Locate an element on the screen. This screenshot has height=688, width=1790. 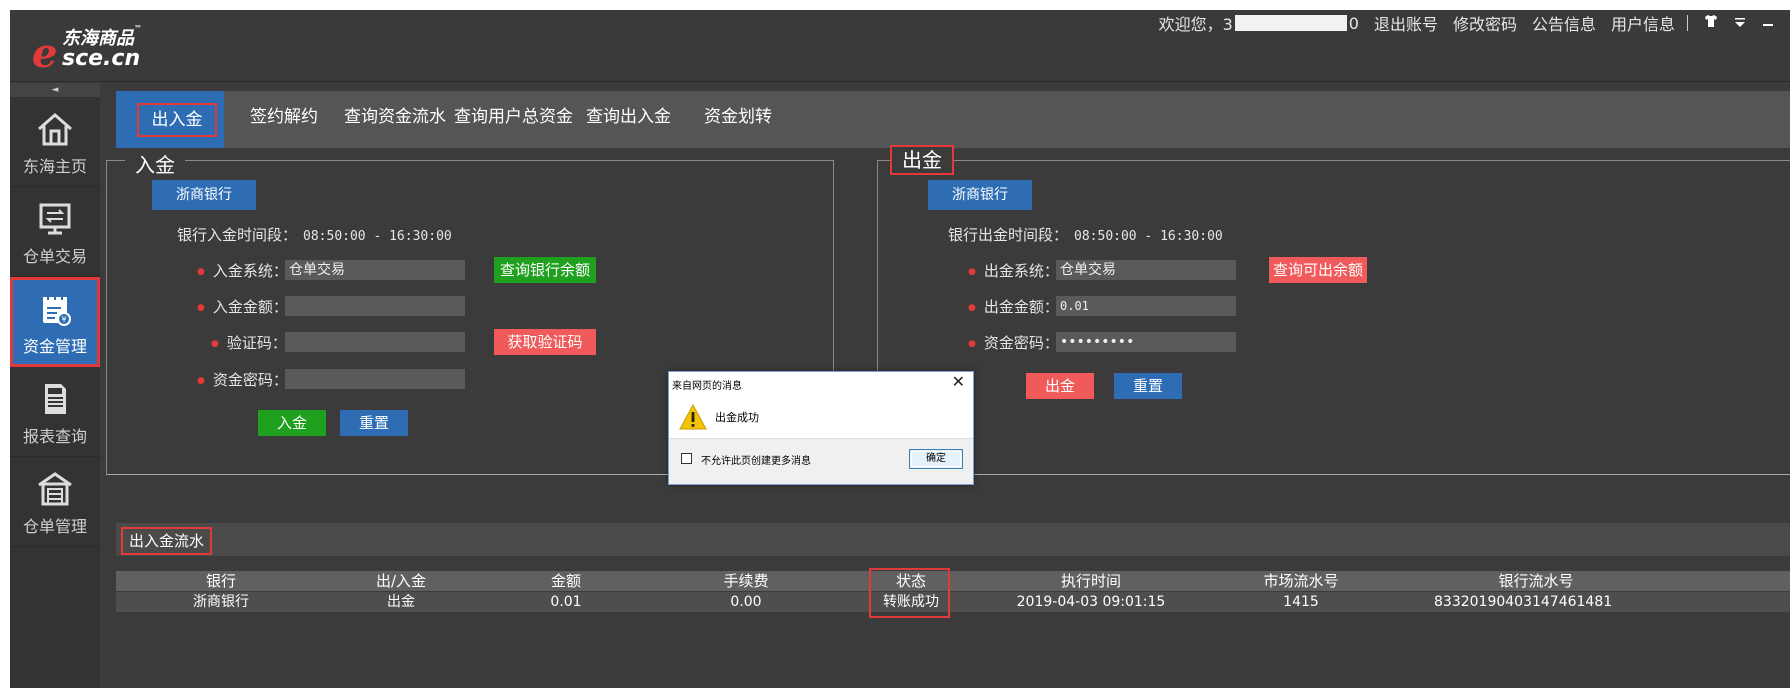
withdraw-system-select: 仓单交易 is located at coordinates (1146, 270).